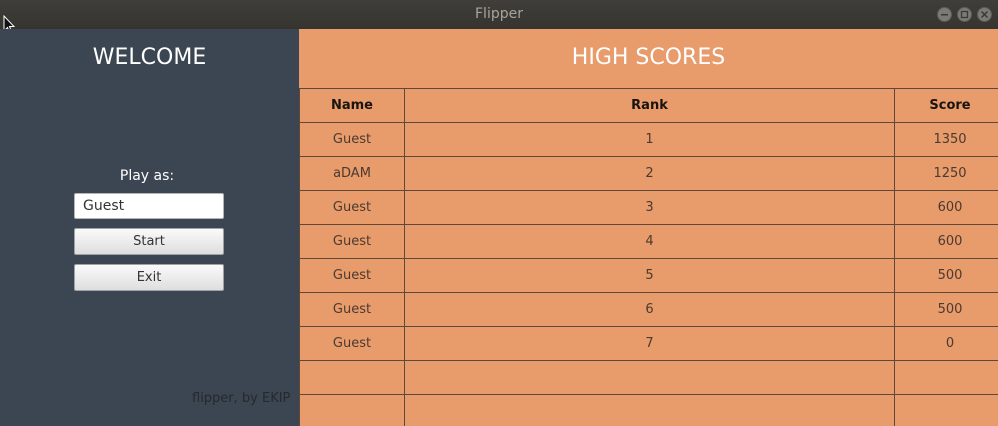 The width and height of the screenshot is (998, 426). I want to click on table-row: Guest 3 600, so click(648, 207).